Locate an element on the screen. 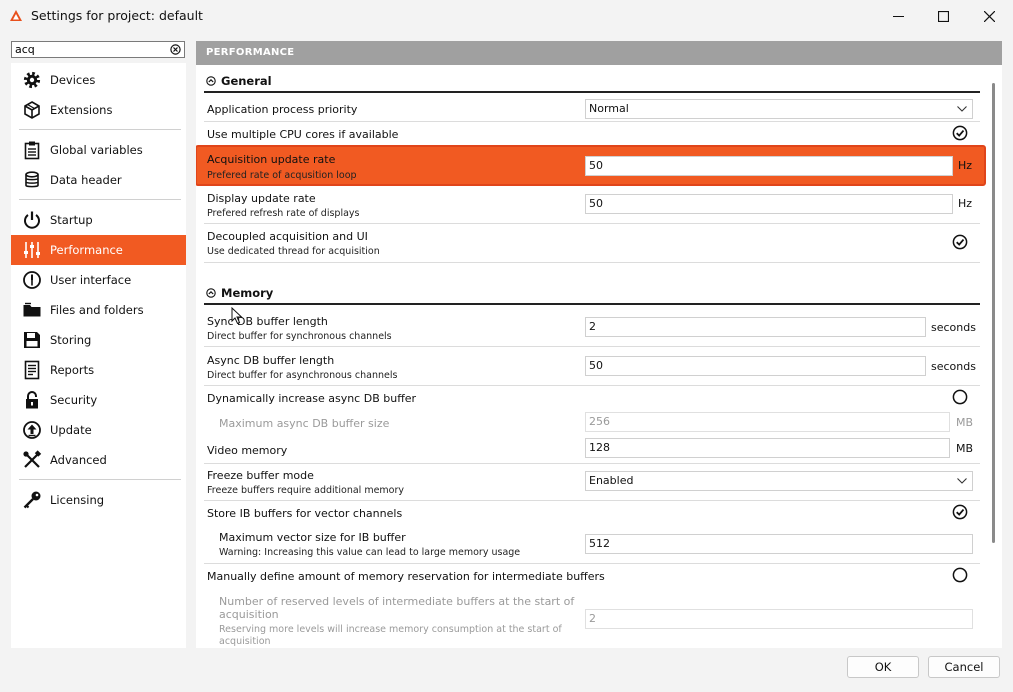  sidebar-item-label: Licensing is located at coordinates (77, 500).